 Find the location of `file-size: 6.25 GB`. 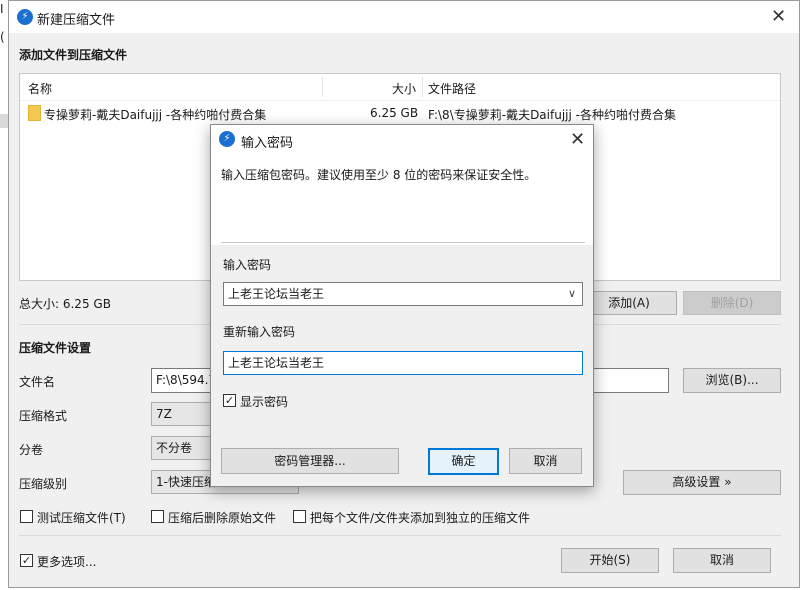

file-size: 6.25 GB is located at coordinates (394, 113).